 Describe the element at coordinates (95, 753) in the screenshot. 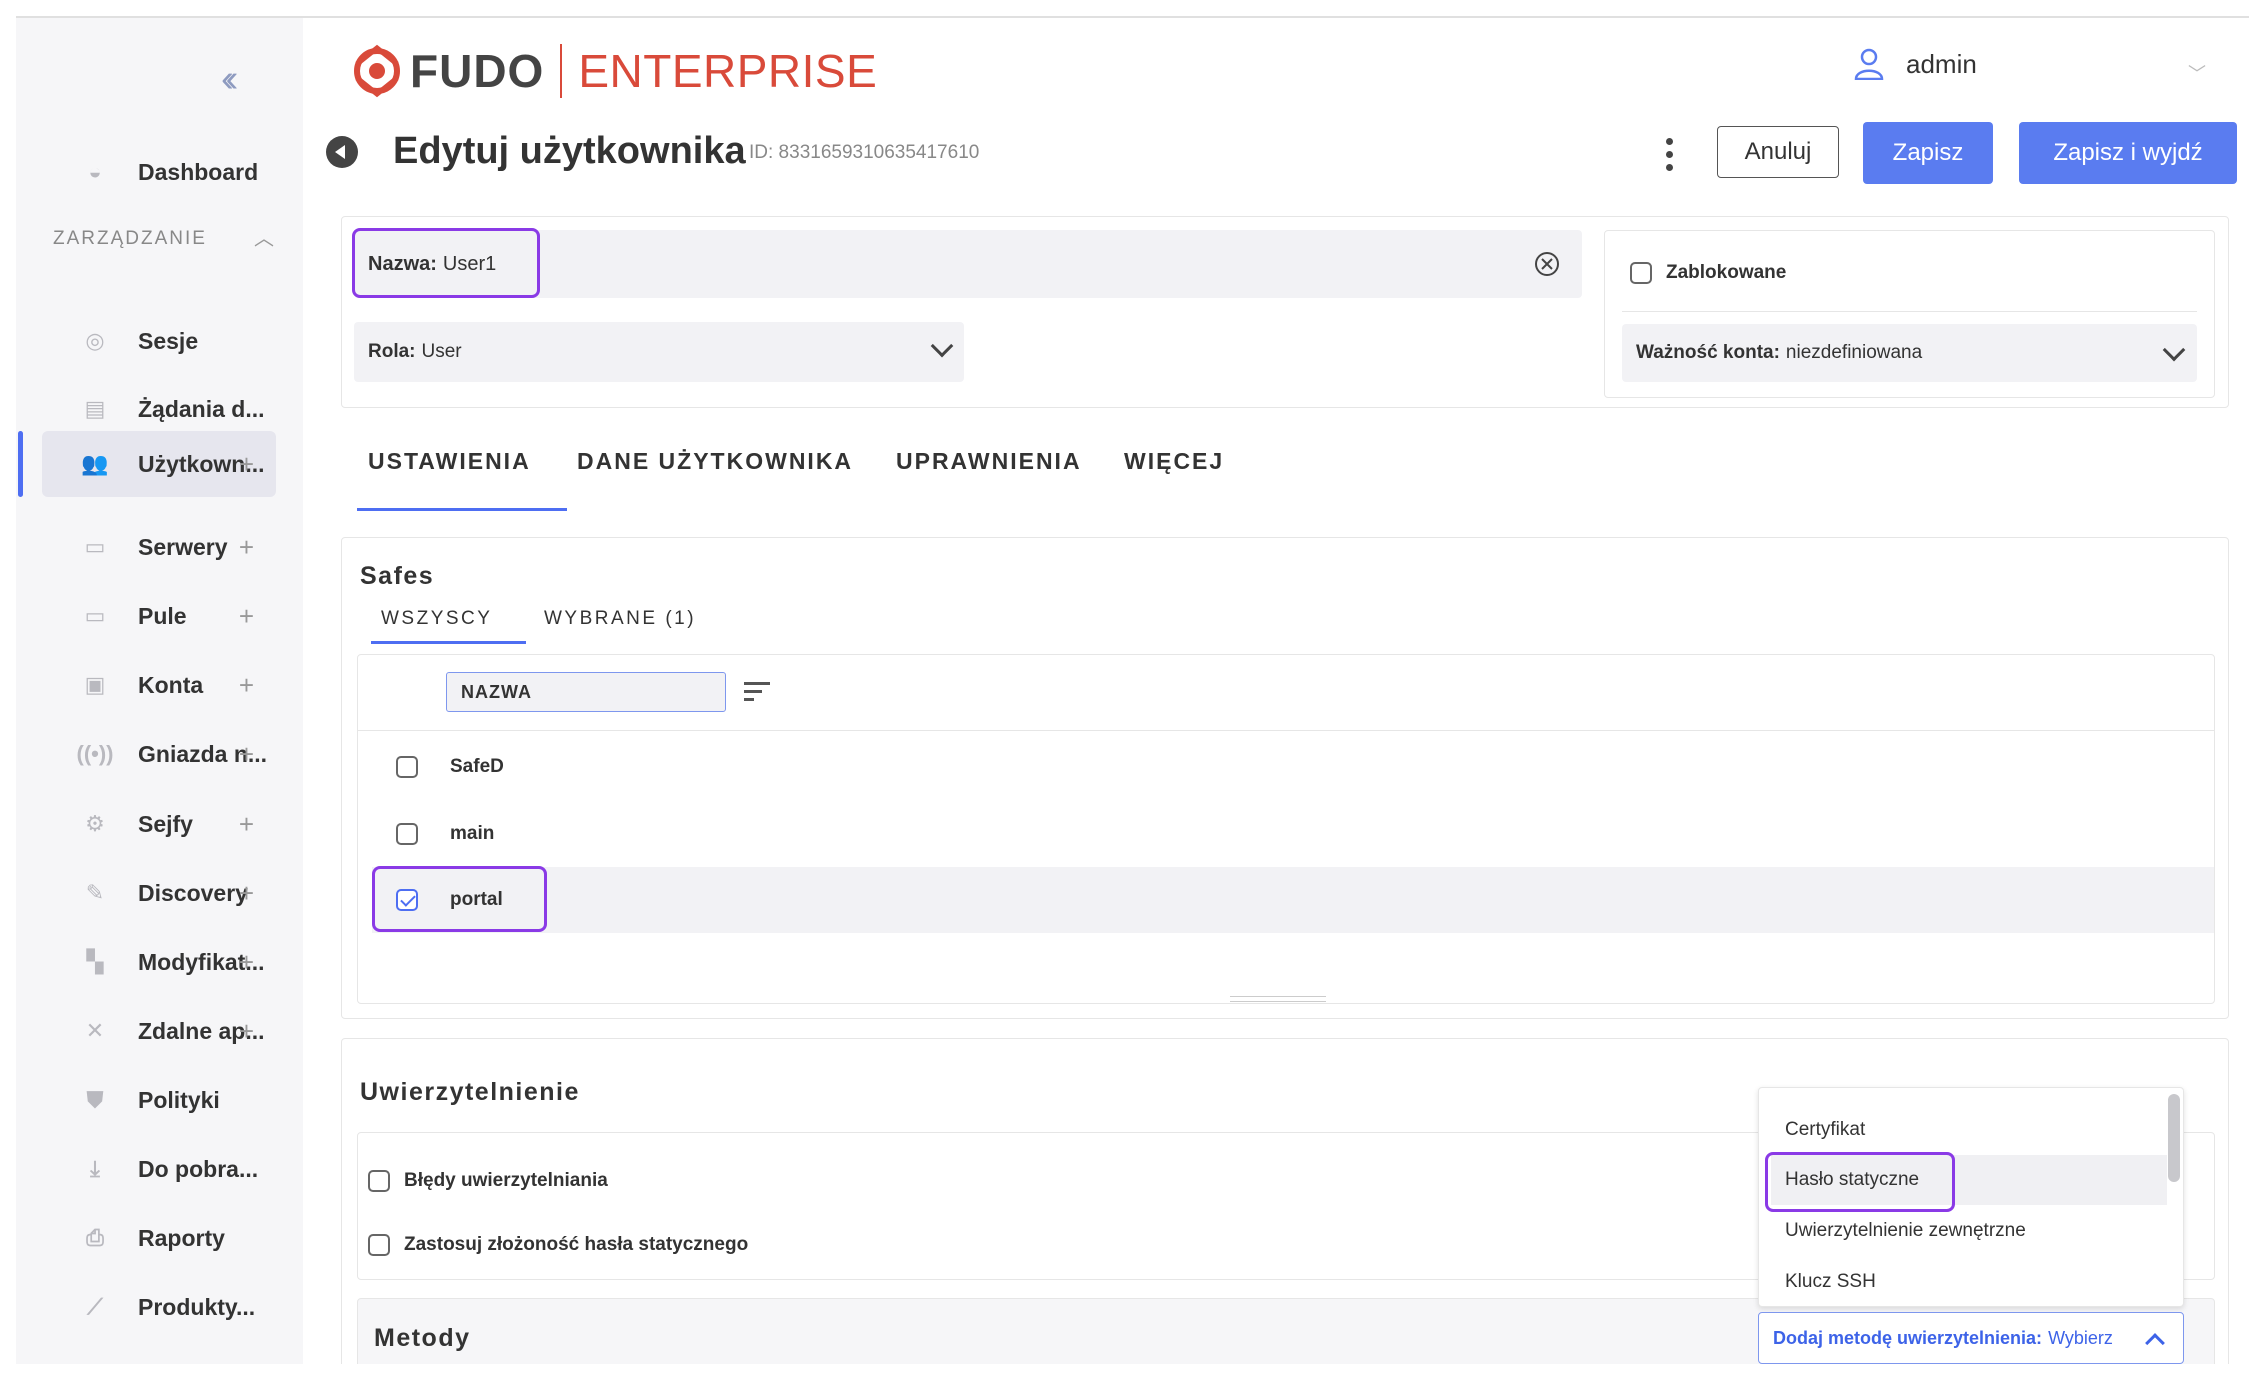

I see `listeners-icon: ((•))` at that location.